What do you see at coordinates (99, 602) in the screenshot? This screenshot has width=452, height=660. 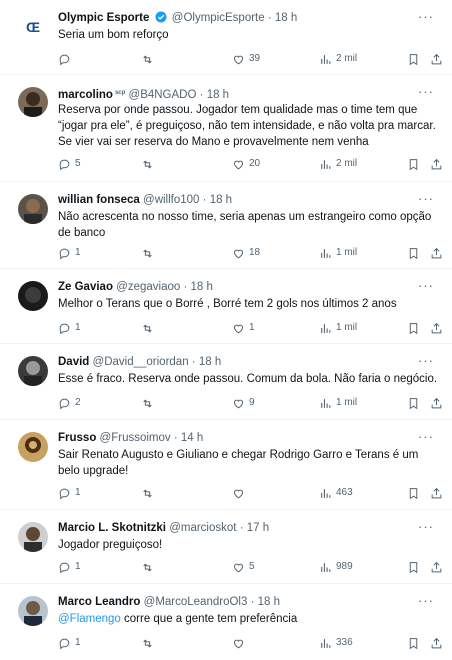 I see `author-name: Marco Leandro` at bounding box center [99, 602].